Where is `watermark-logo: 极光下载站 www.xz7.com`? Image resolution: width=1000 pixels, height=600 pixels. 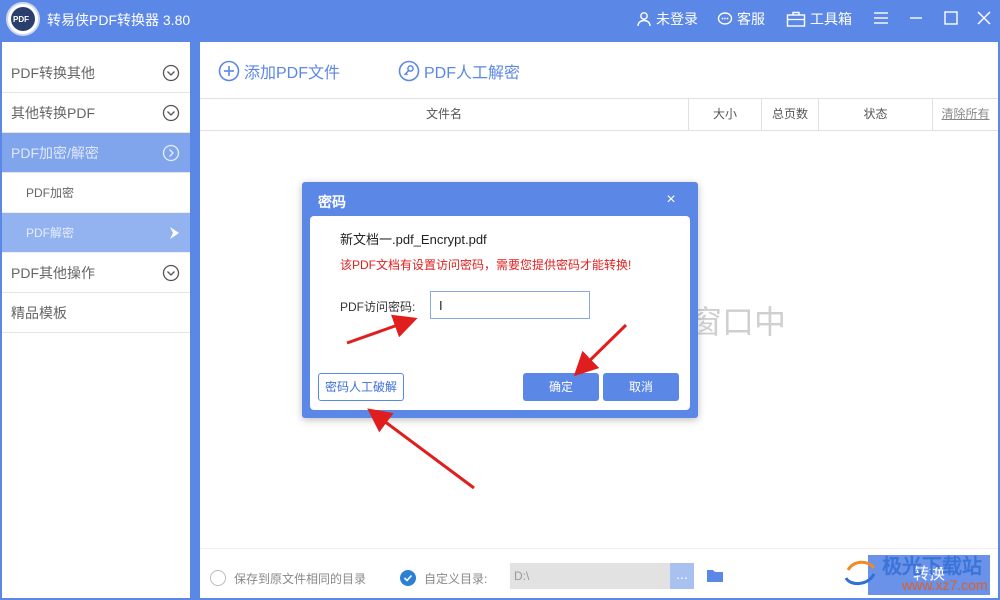 watermark-logo: 极光下载站 www.xz7.com is located at coordinates (920, 572).